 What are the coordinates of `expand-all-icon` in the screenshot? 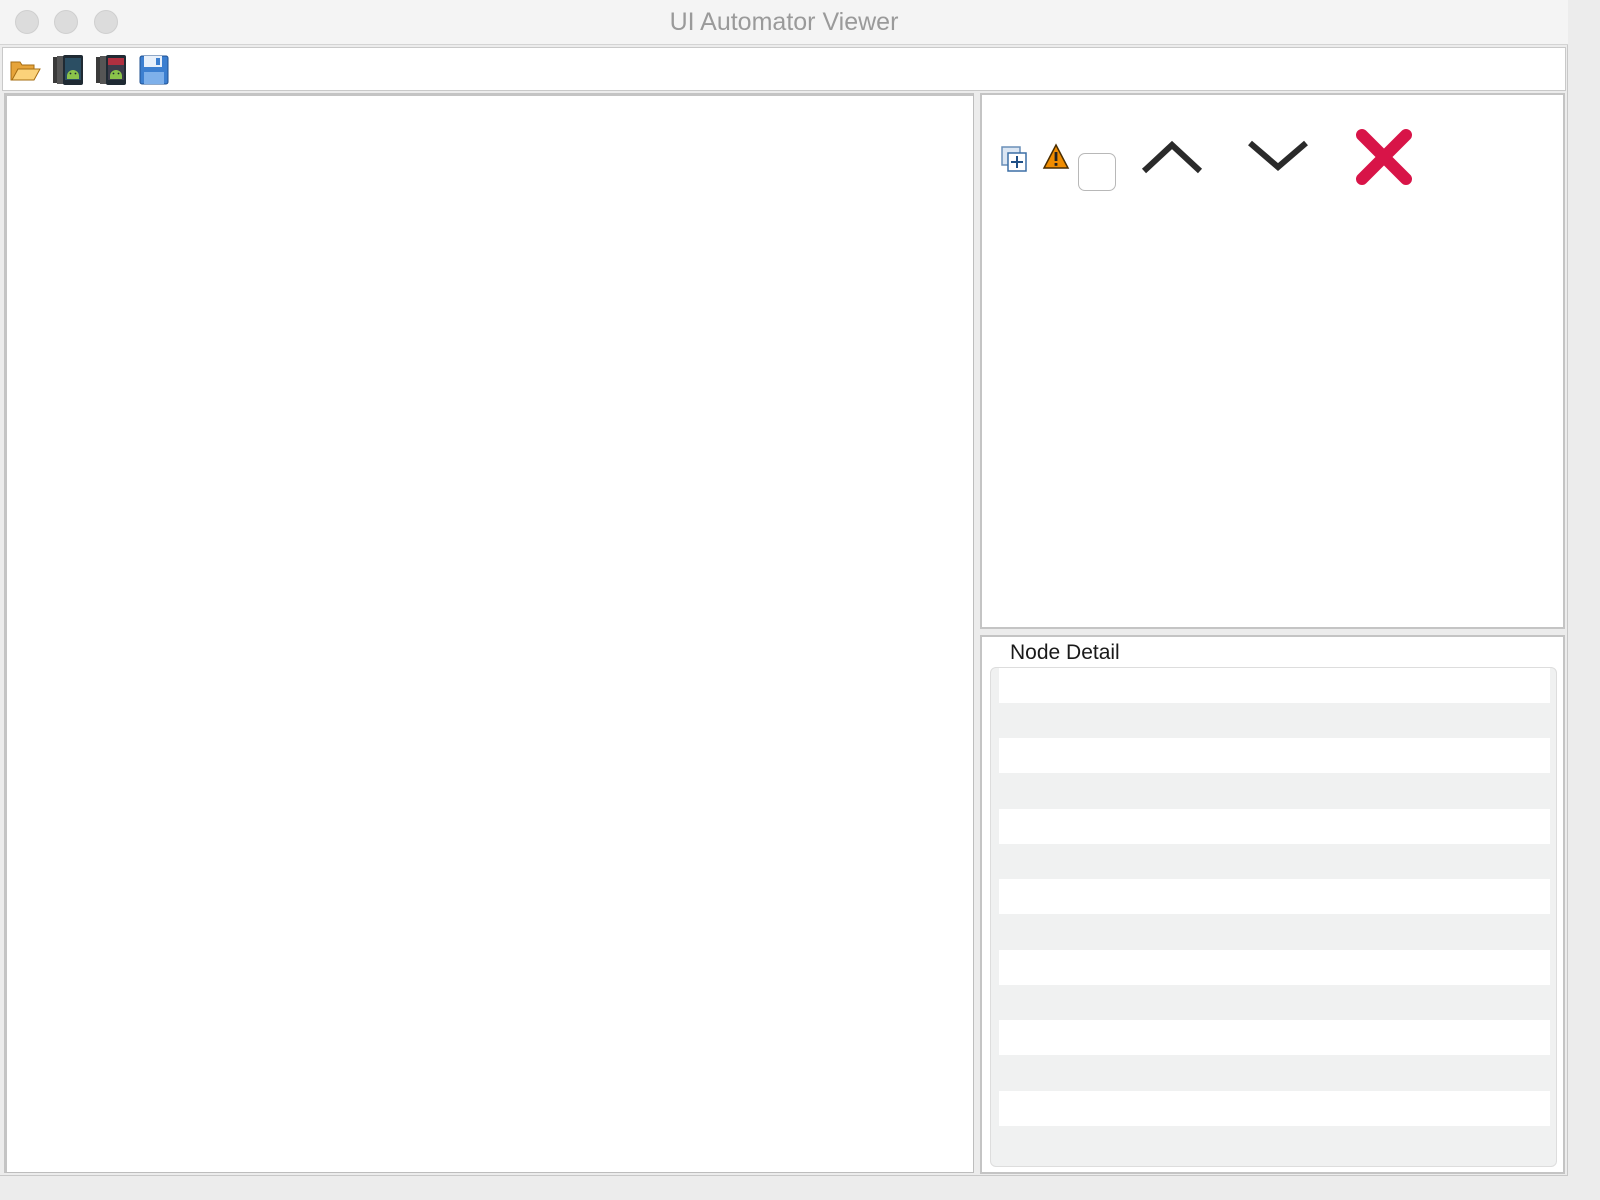 It's located at (1015, 160).